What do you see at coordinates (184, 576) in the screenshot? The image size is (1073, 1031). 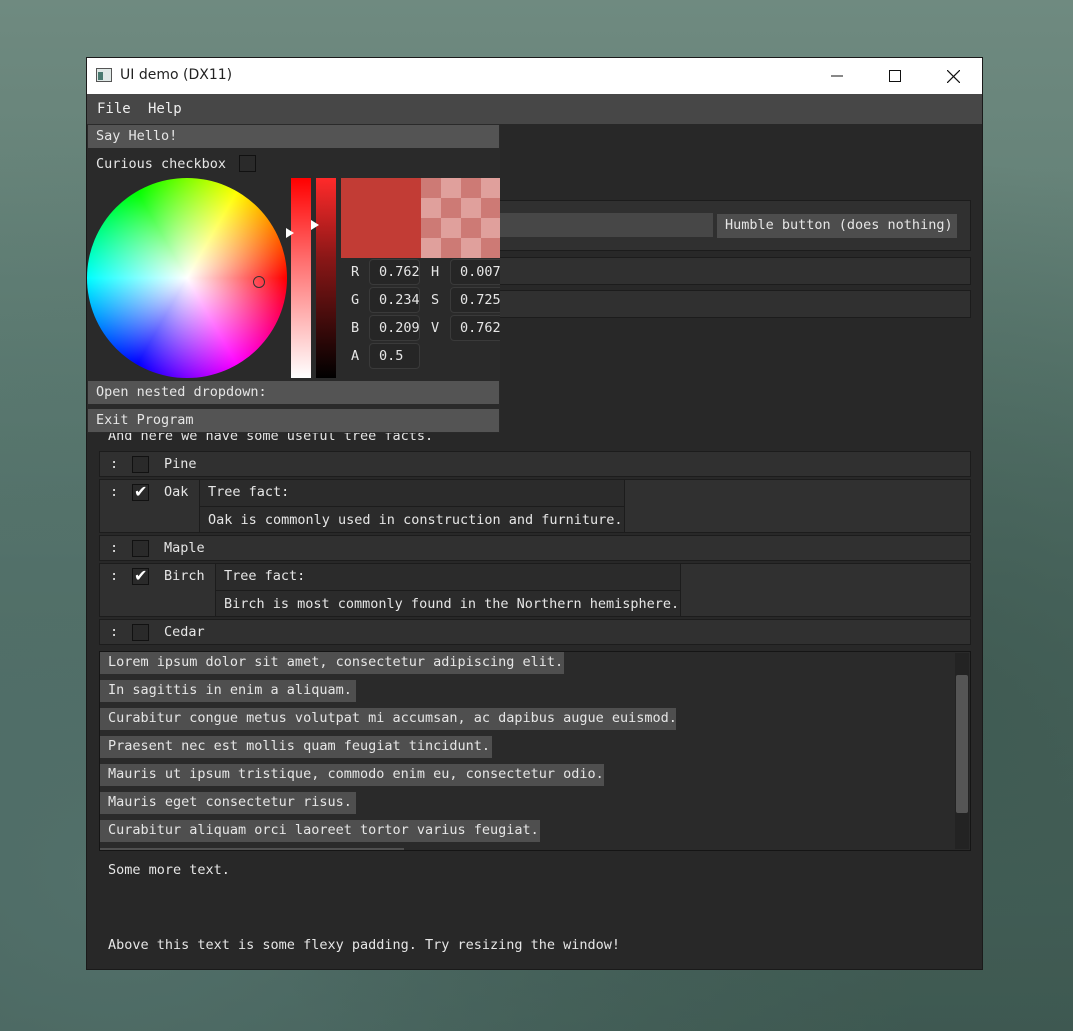 I see `tree-label-birch: Birch` at bounding box center [184, 576].